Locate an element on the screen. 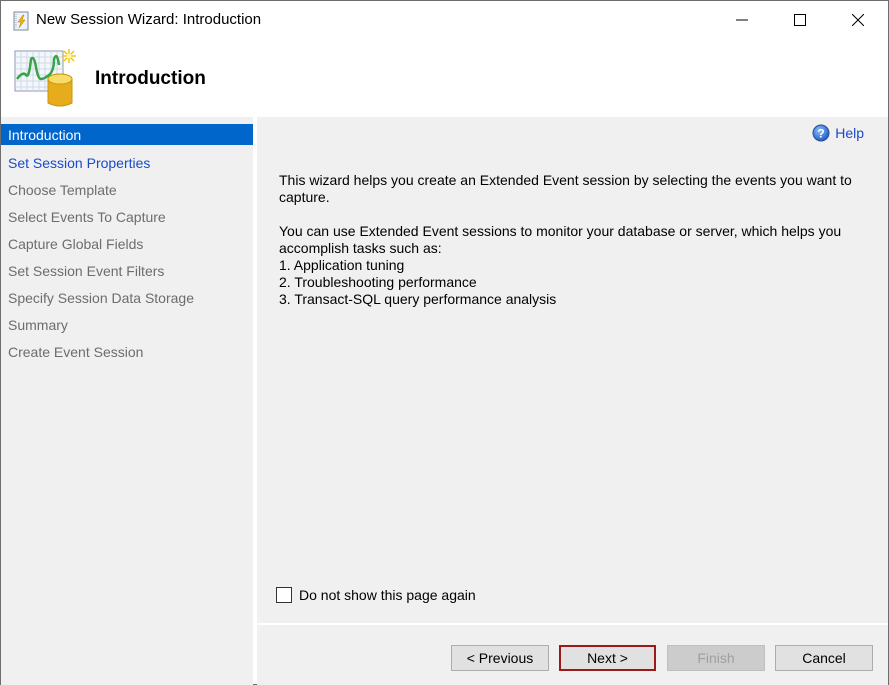 The image size is (889, 685). help-label: Help is located at coordinates (849, 133).